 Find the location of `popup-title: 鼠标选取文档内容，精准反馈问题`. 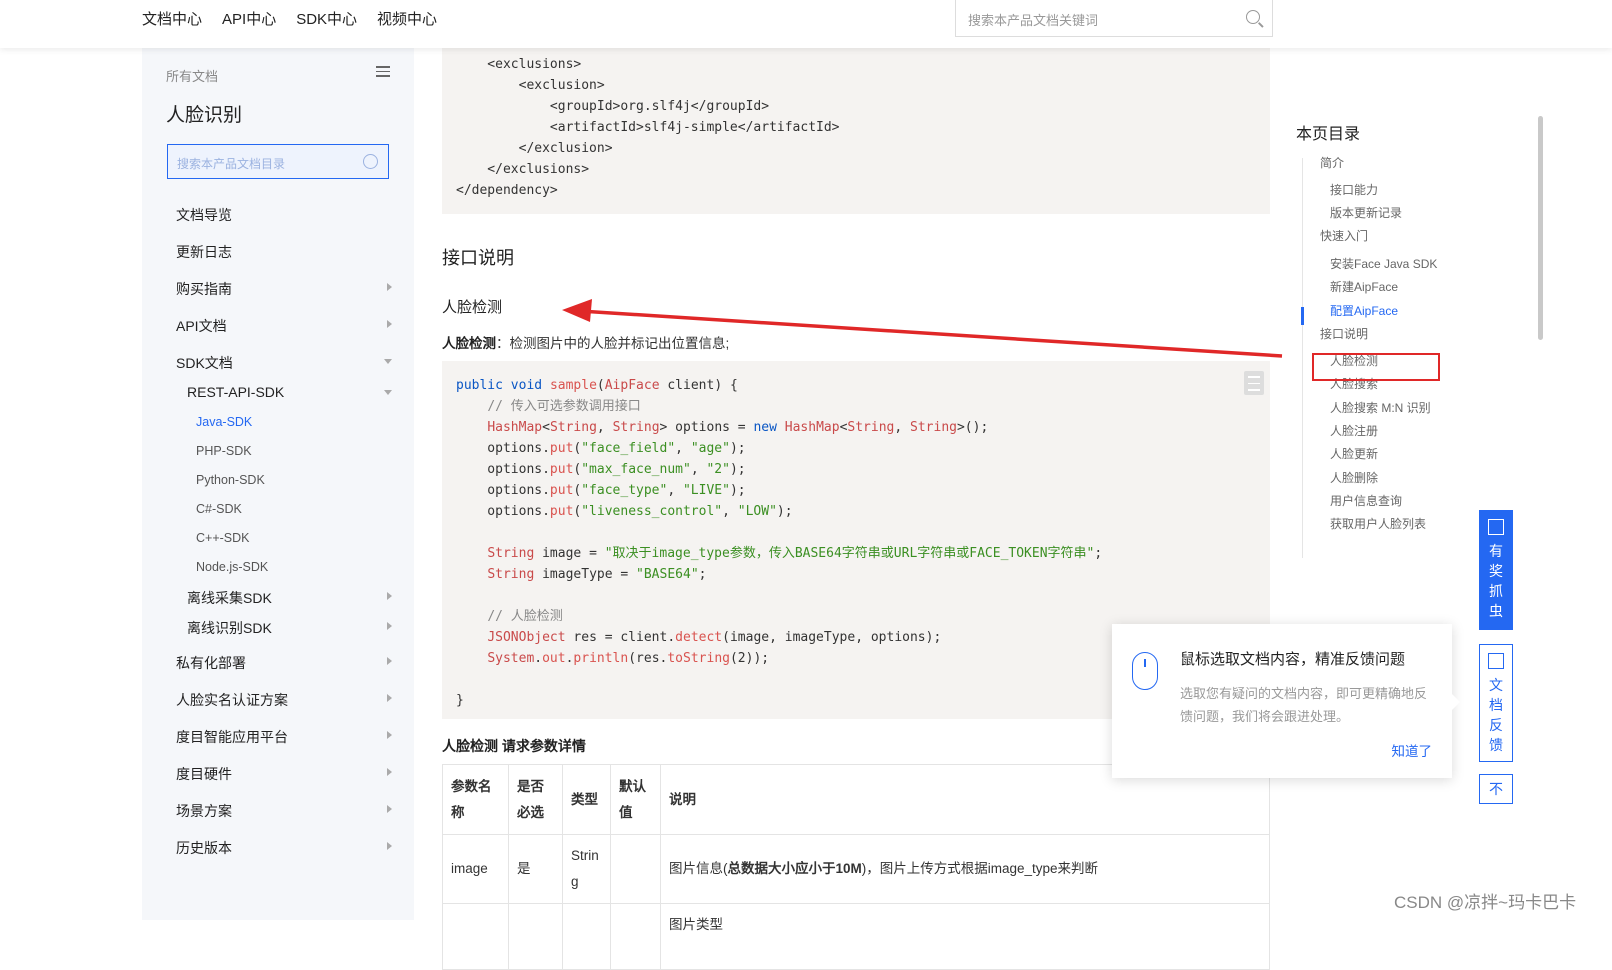

popup-title: 鼠标选取文档内容，精准反馈问题 is located at coordinates (1293, 659).